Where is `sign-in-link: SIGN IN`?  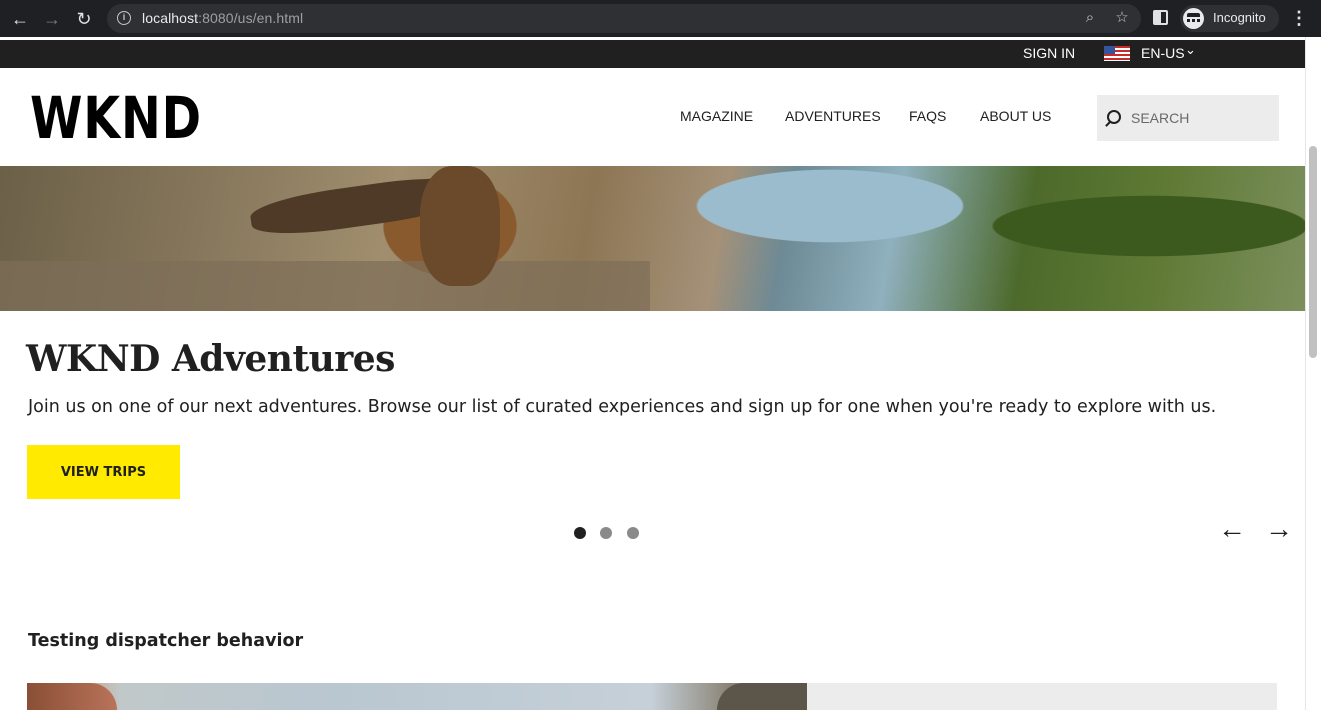
sign-in-link: SIGN IN is located at coordinates (1049, 53).